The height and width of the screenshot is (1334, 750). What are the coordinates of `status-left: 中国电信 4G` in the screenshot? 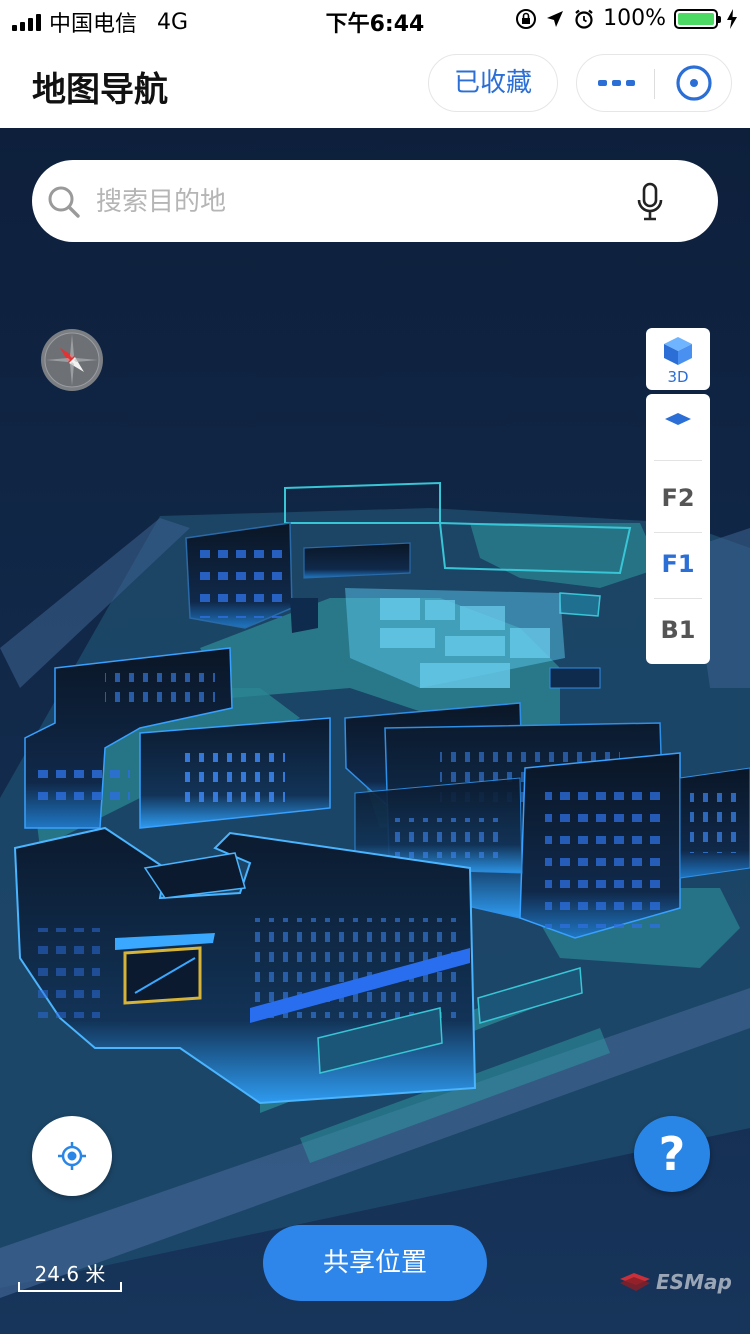 It's located at (100, 22).